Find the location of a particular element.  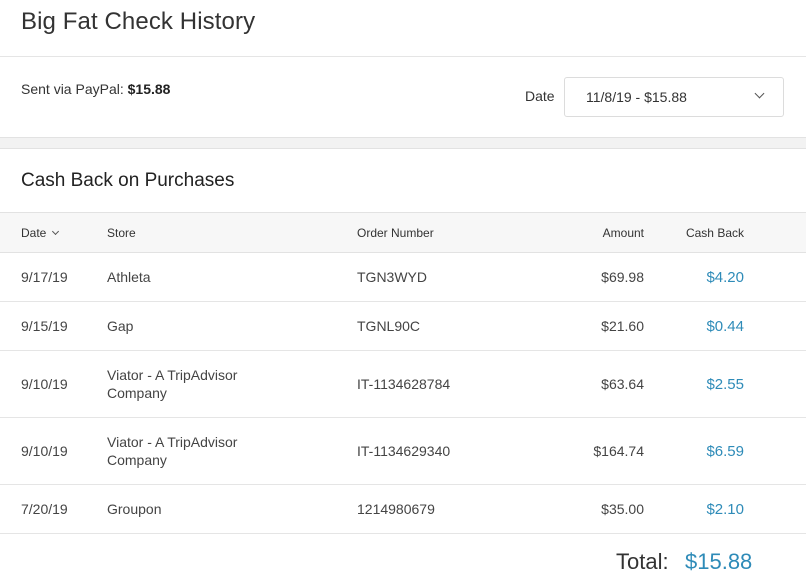

column-header-date: Date is located at coordinates (53, 233).